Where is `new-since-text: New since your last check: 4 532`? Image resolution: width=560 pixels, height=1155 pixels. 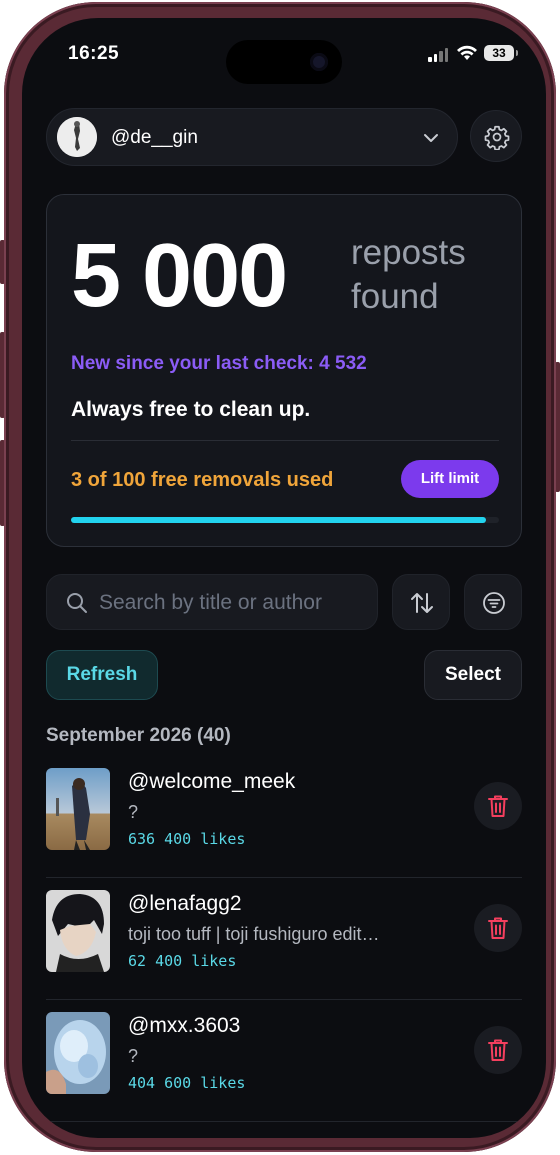 new-since-text: New since your last check: 4 532 is located at coordinates (219, 363).